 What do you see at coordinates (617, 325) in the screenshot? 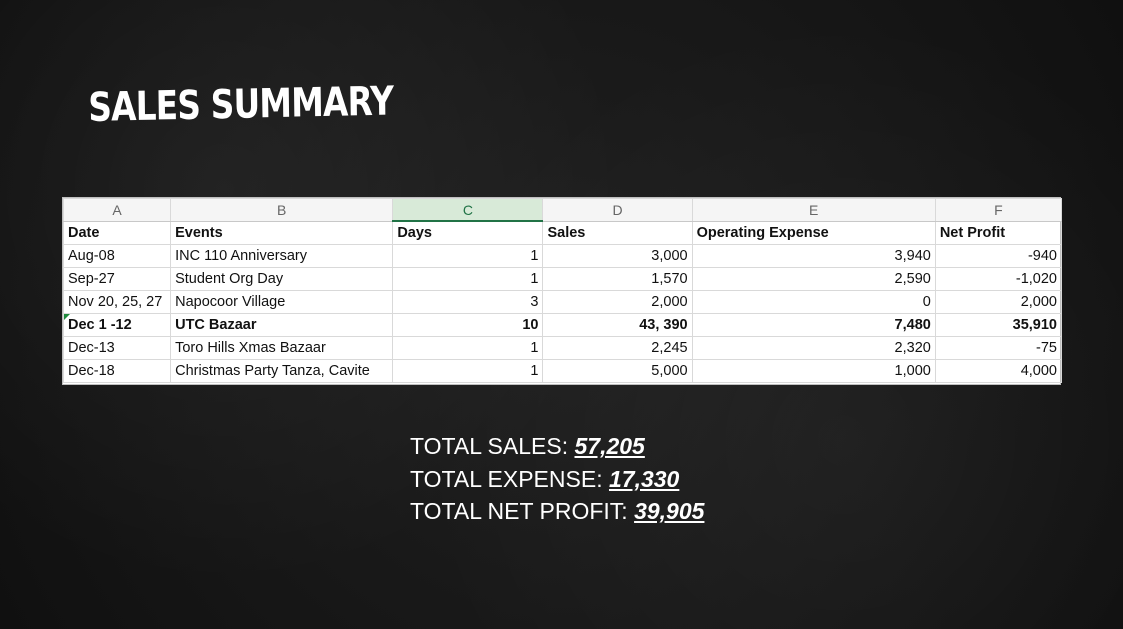
I see `cell-sales: 43, 390` at bounding box center [617, 325].